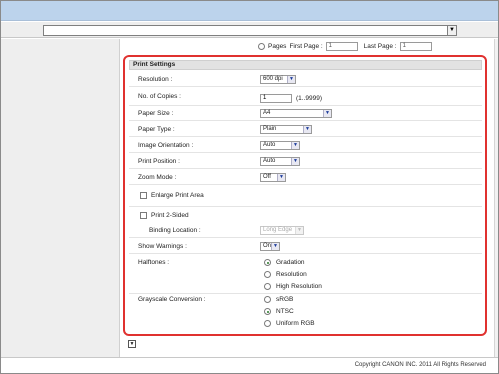 This screenshot has height=374, width=499. I want to click on grayscale-radio-srgb, so click(267, 299).